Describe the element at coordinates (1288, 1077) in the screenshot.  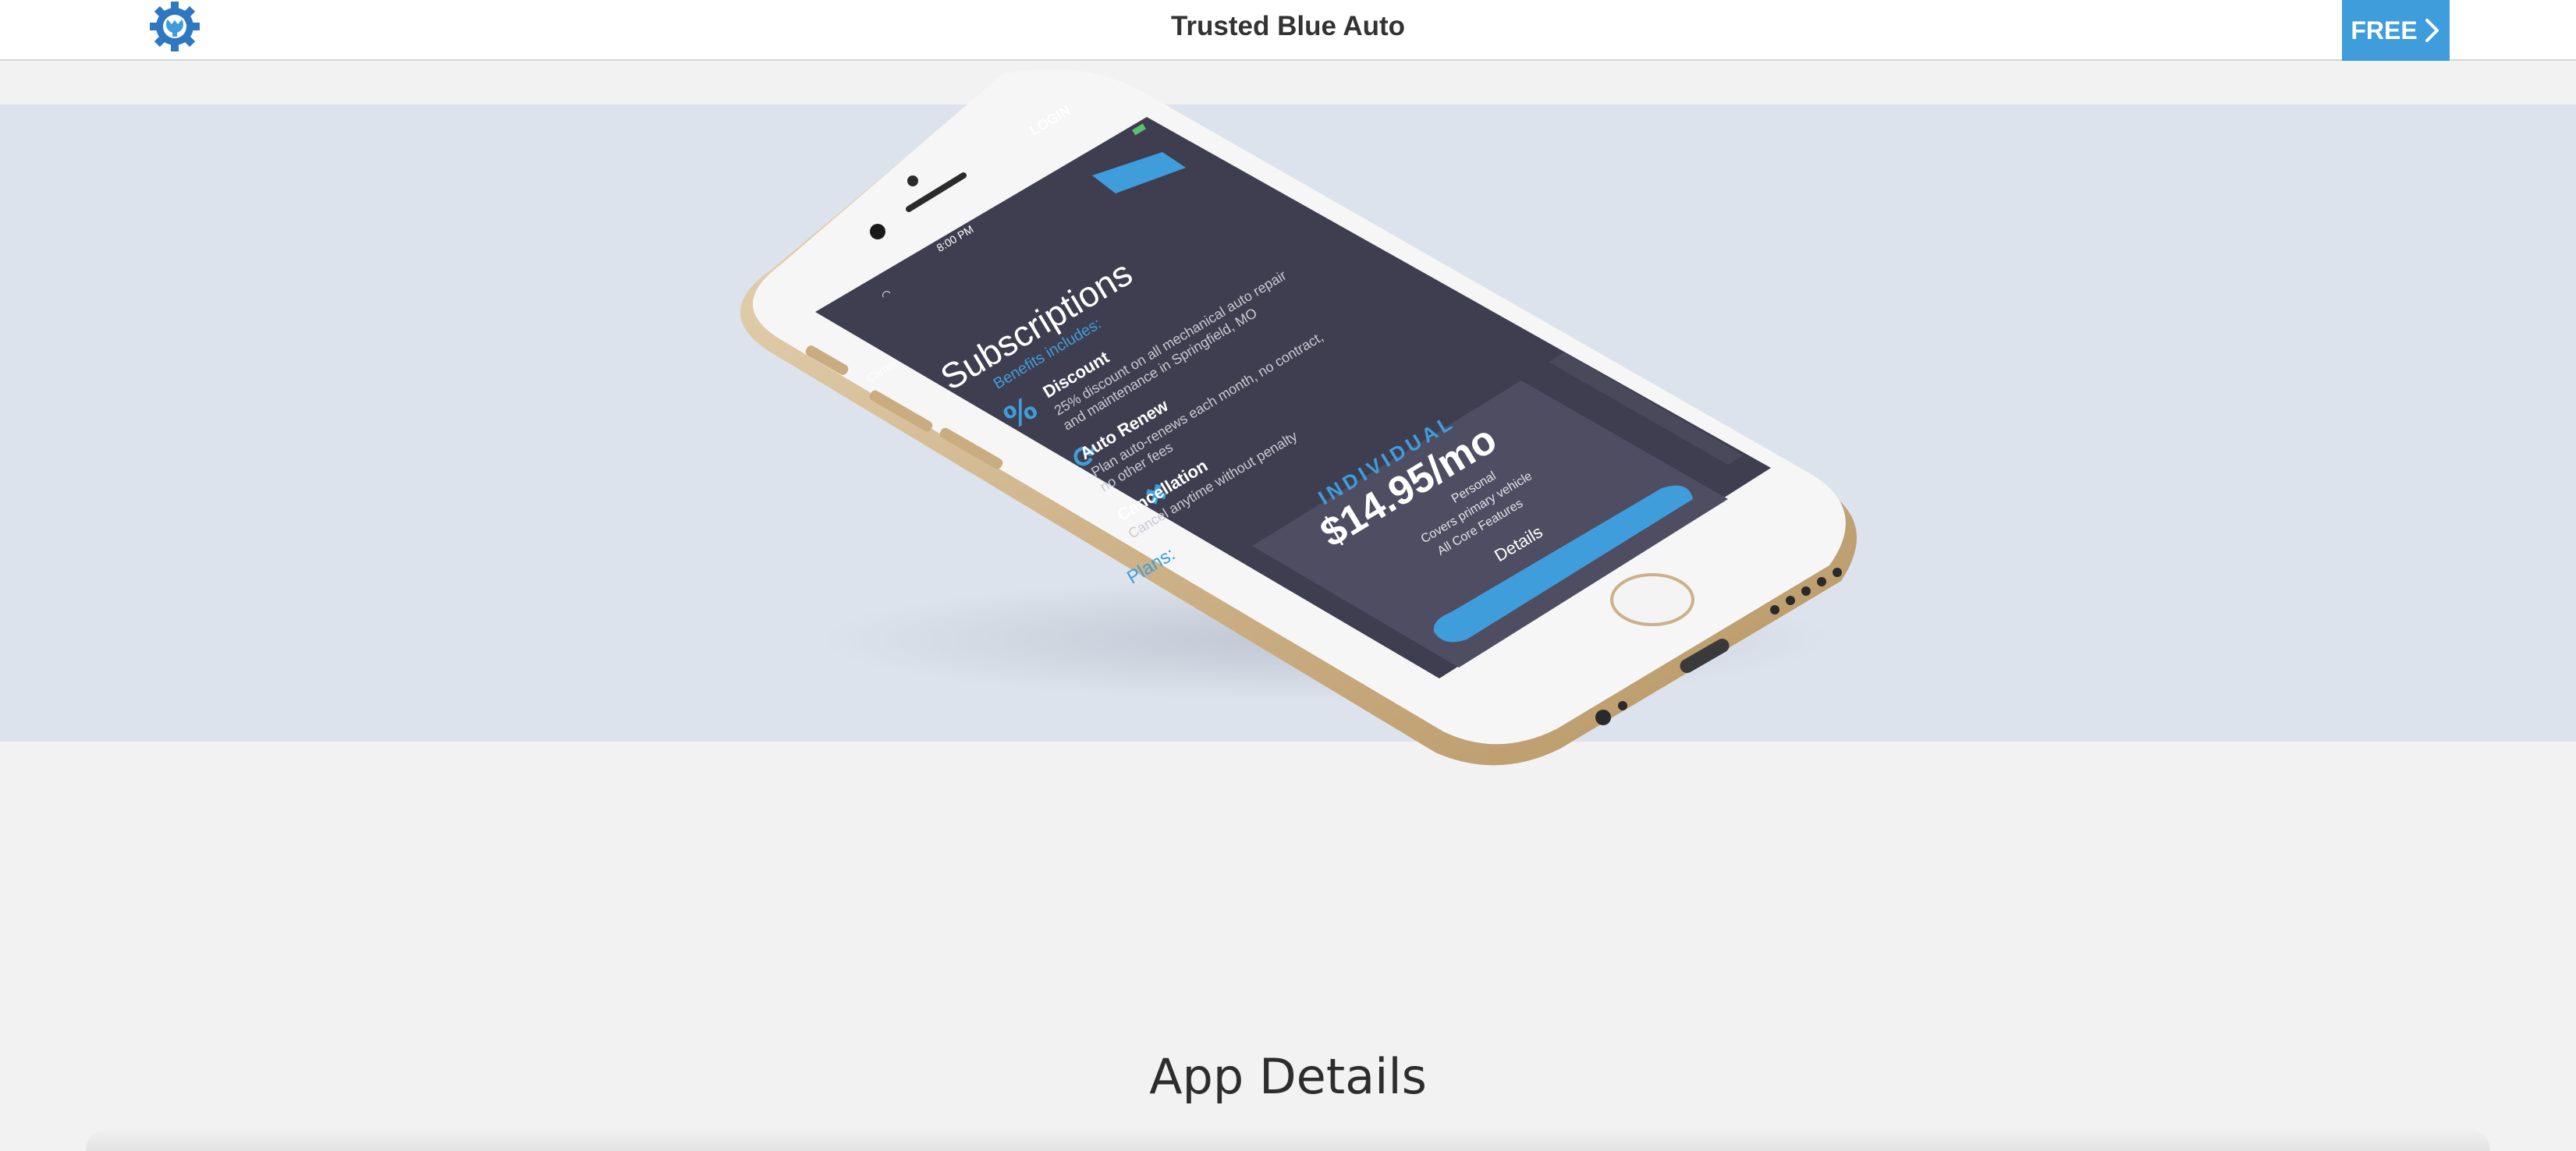
I see `section-title-app-details: App Details` at that location.